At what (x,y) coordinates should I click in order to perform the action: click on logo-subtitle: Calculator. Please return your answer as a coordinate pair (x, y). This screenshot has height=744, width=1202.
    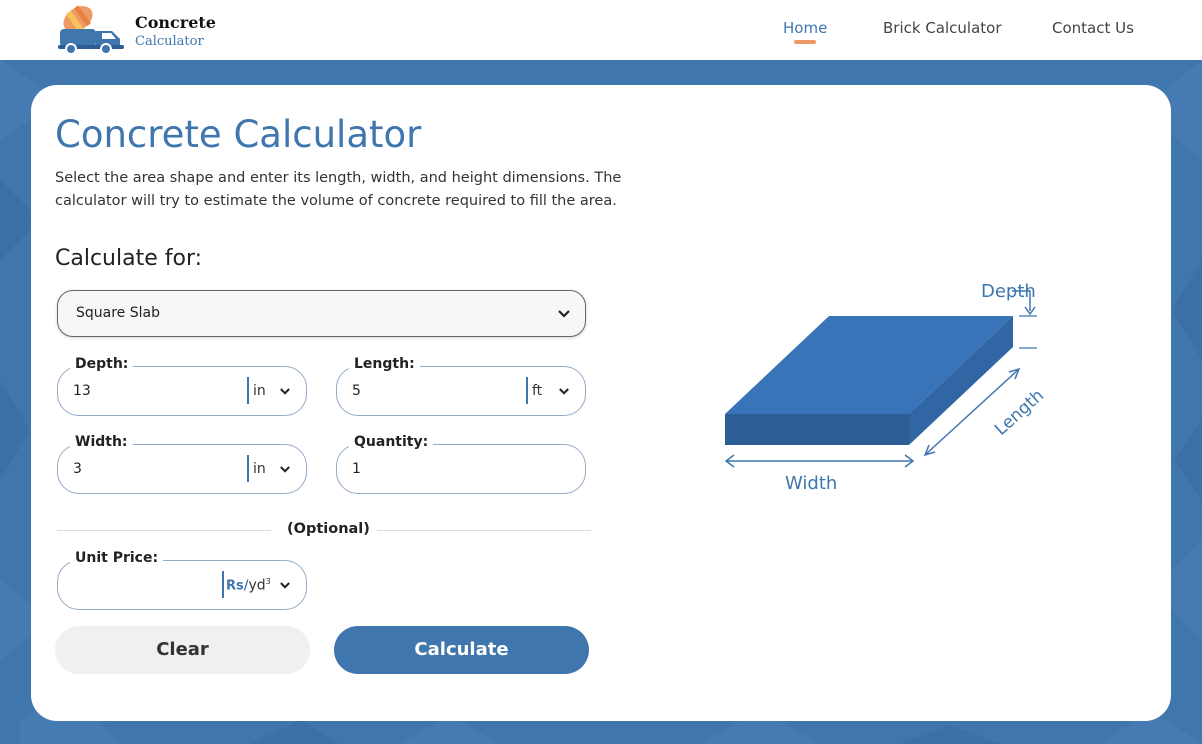
    Looking at the image, I should click on (169, 41).